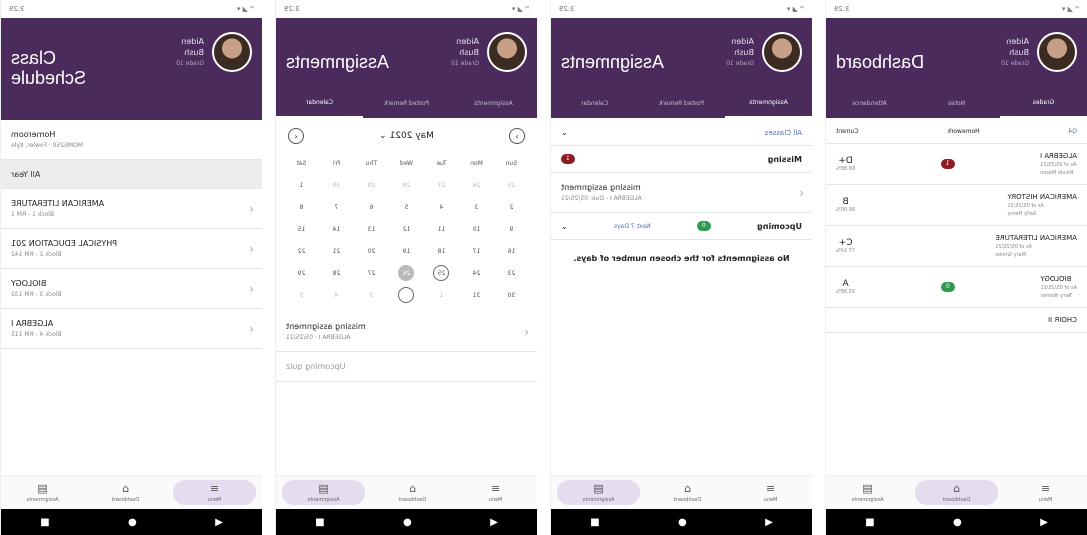 The width and height of the screenshot is (1087, 535). I want to click on calendar-assignment-item-2: Upcoming quiz, so click(406, 367).